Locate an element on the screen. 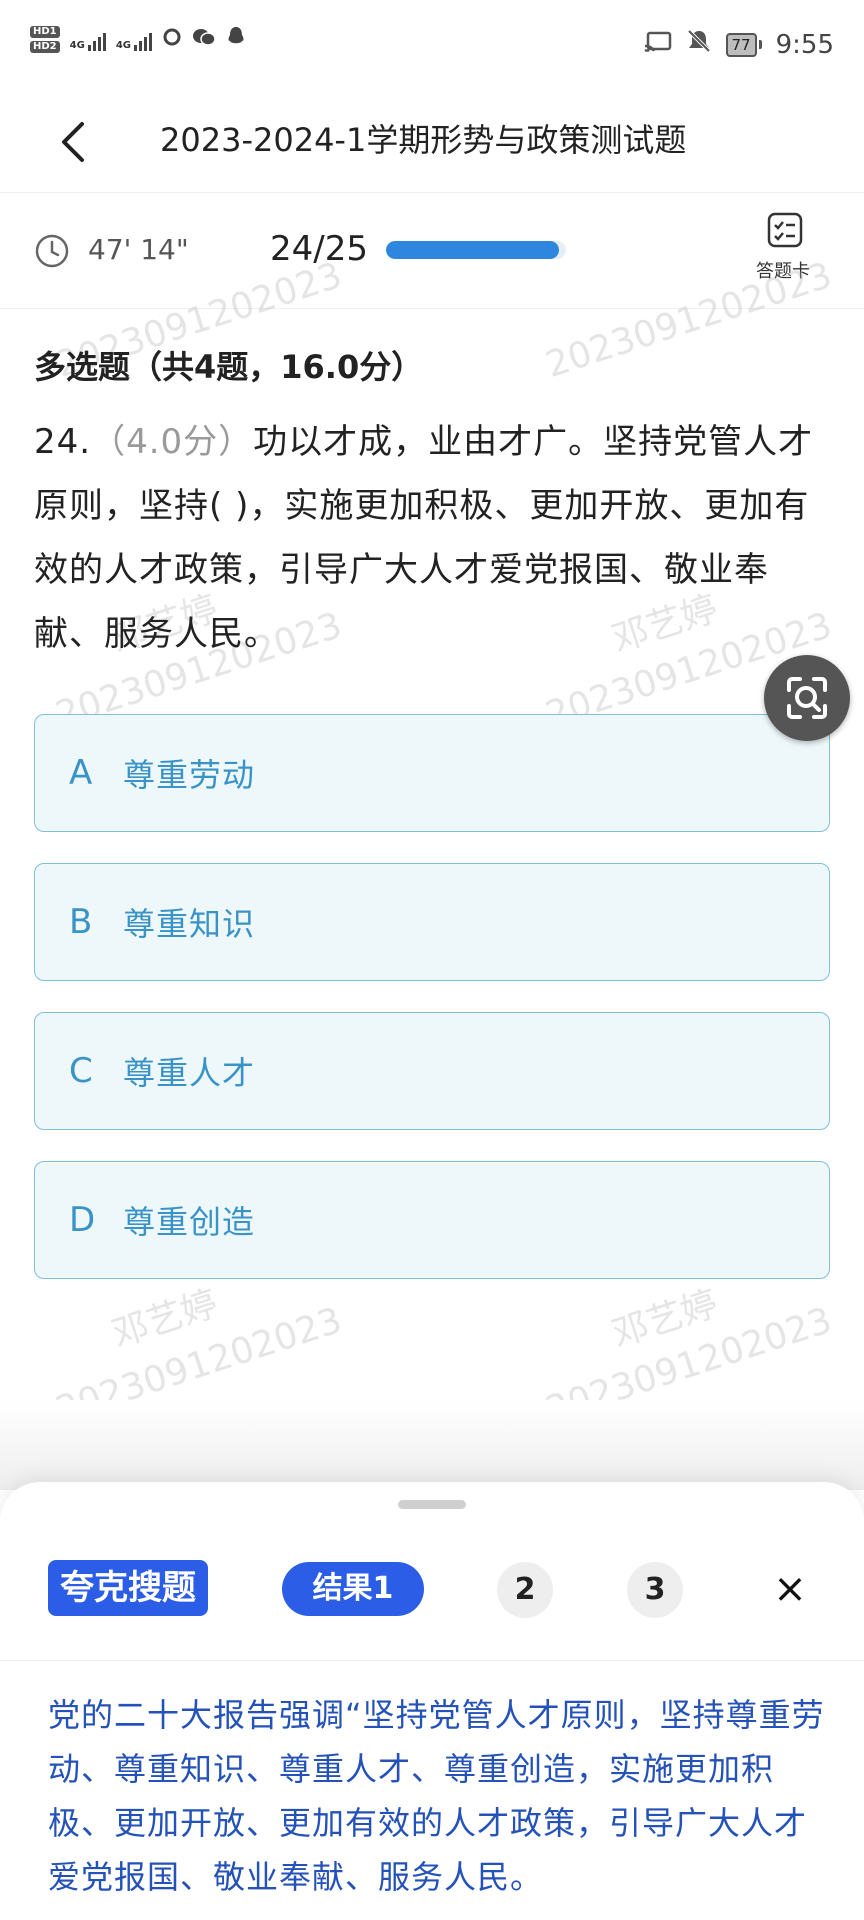 The width and height of the screenshot is (864, 1920). back-button is located at coordinates (75, 142).